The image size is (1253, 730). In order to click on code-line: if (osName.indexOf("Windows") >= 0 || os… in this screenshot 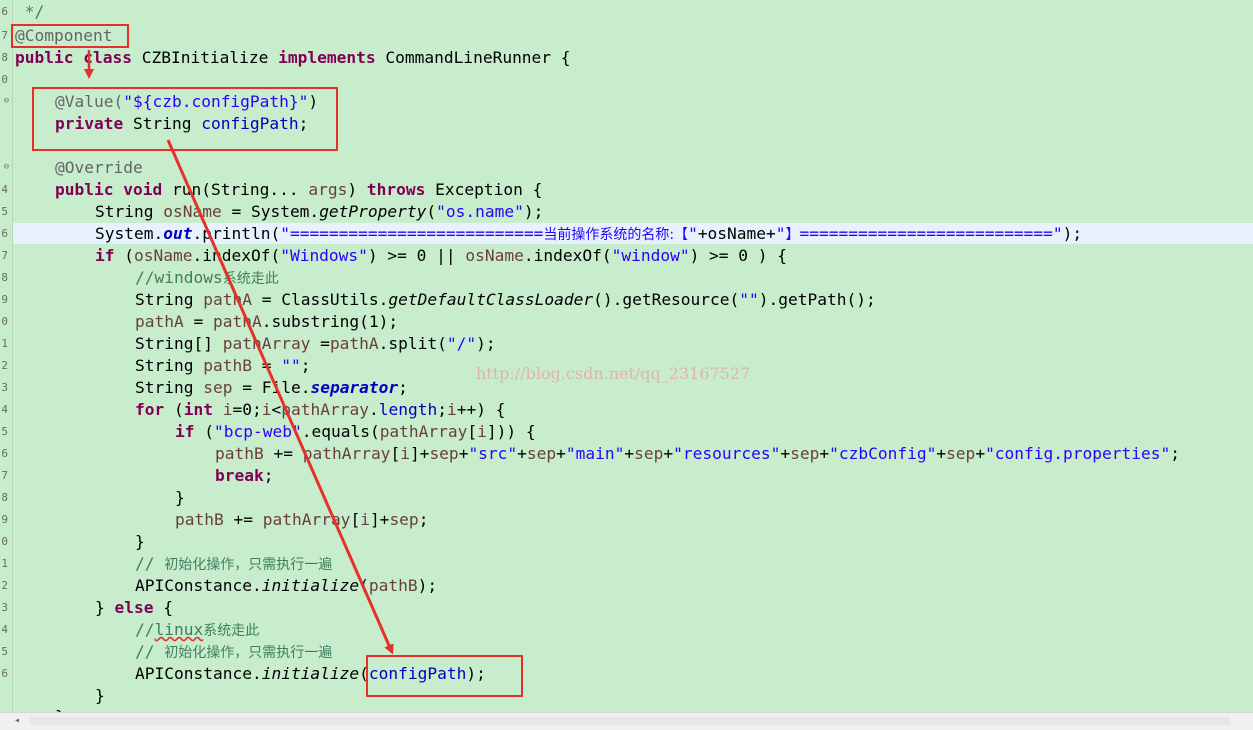, I will do `click(441, 256)`.